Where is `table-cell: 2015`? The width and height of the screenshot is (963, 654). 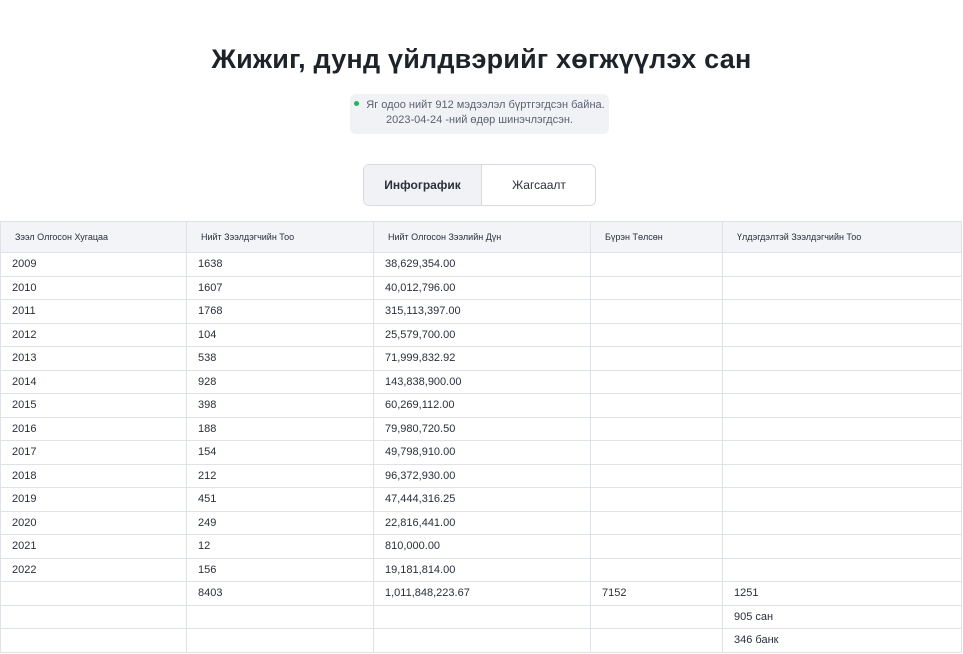
table-cell: 2015 is located at coordinates (93, 405).